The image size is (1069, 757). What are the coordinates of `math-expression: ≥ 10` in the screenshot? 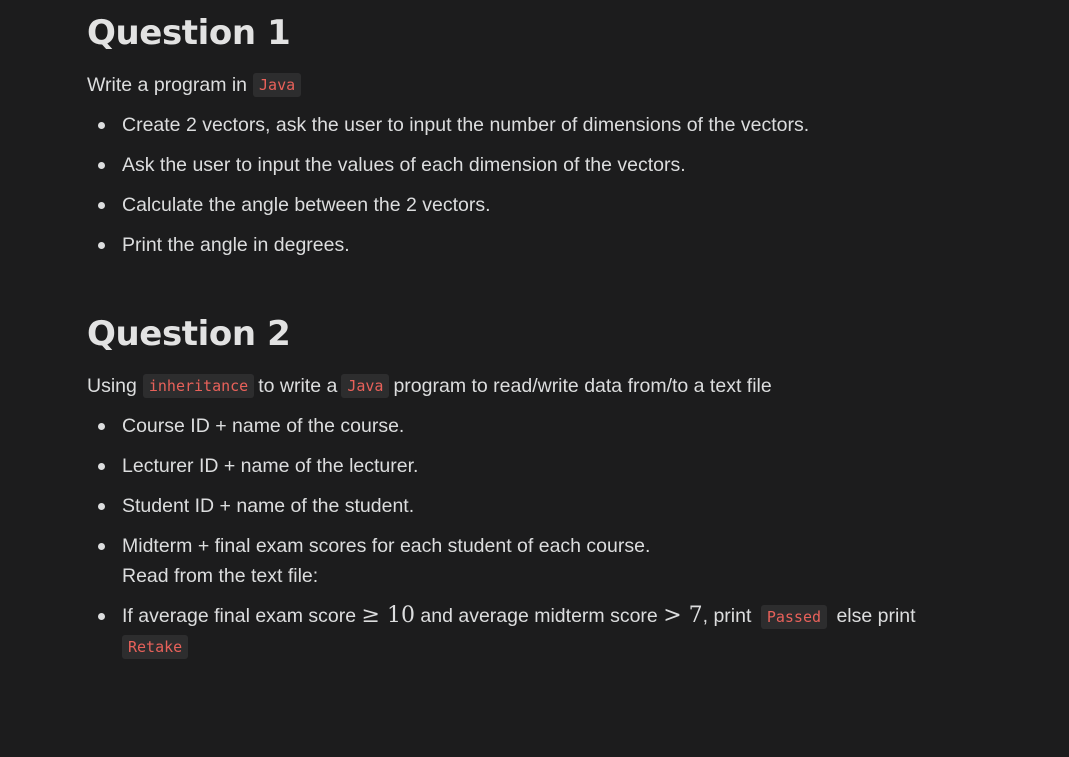 It's located at (388, 615).